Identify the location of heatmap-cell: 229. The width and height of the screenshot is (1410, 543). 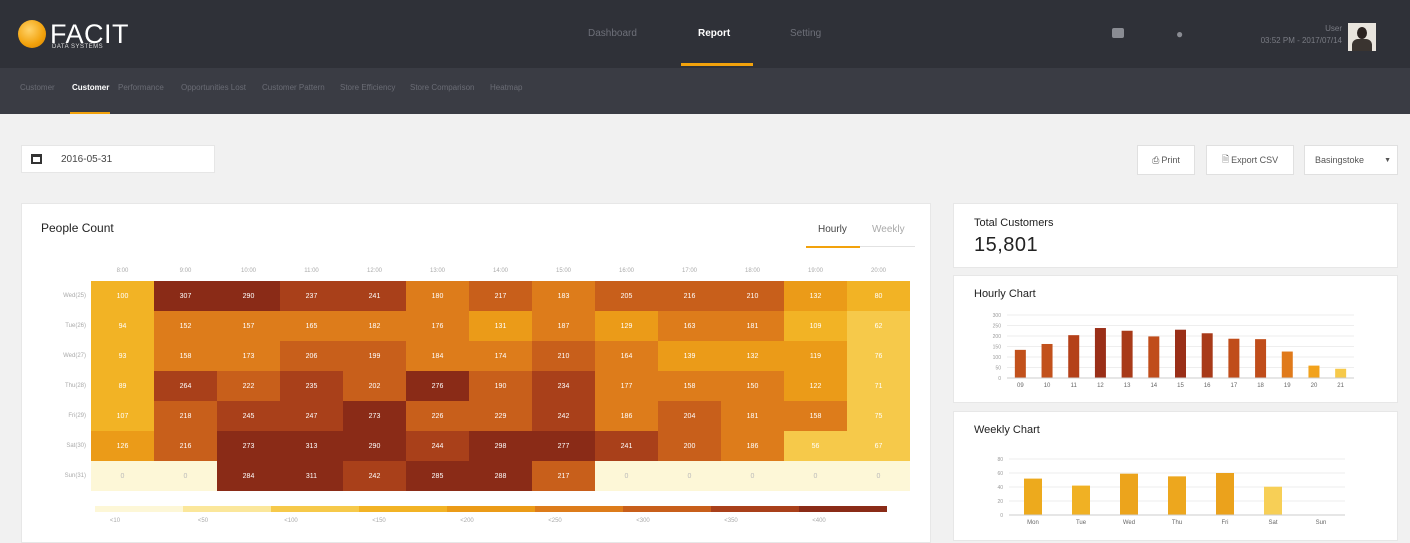
(500, 416).